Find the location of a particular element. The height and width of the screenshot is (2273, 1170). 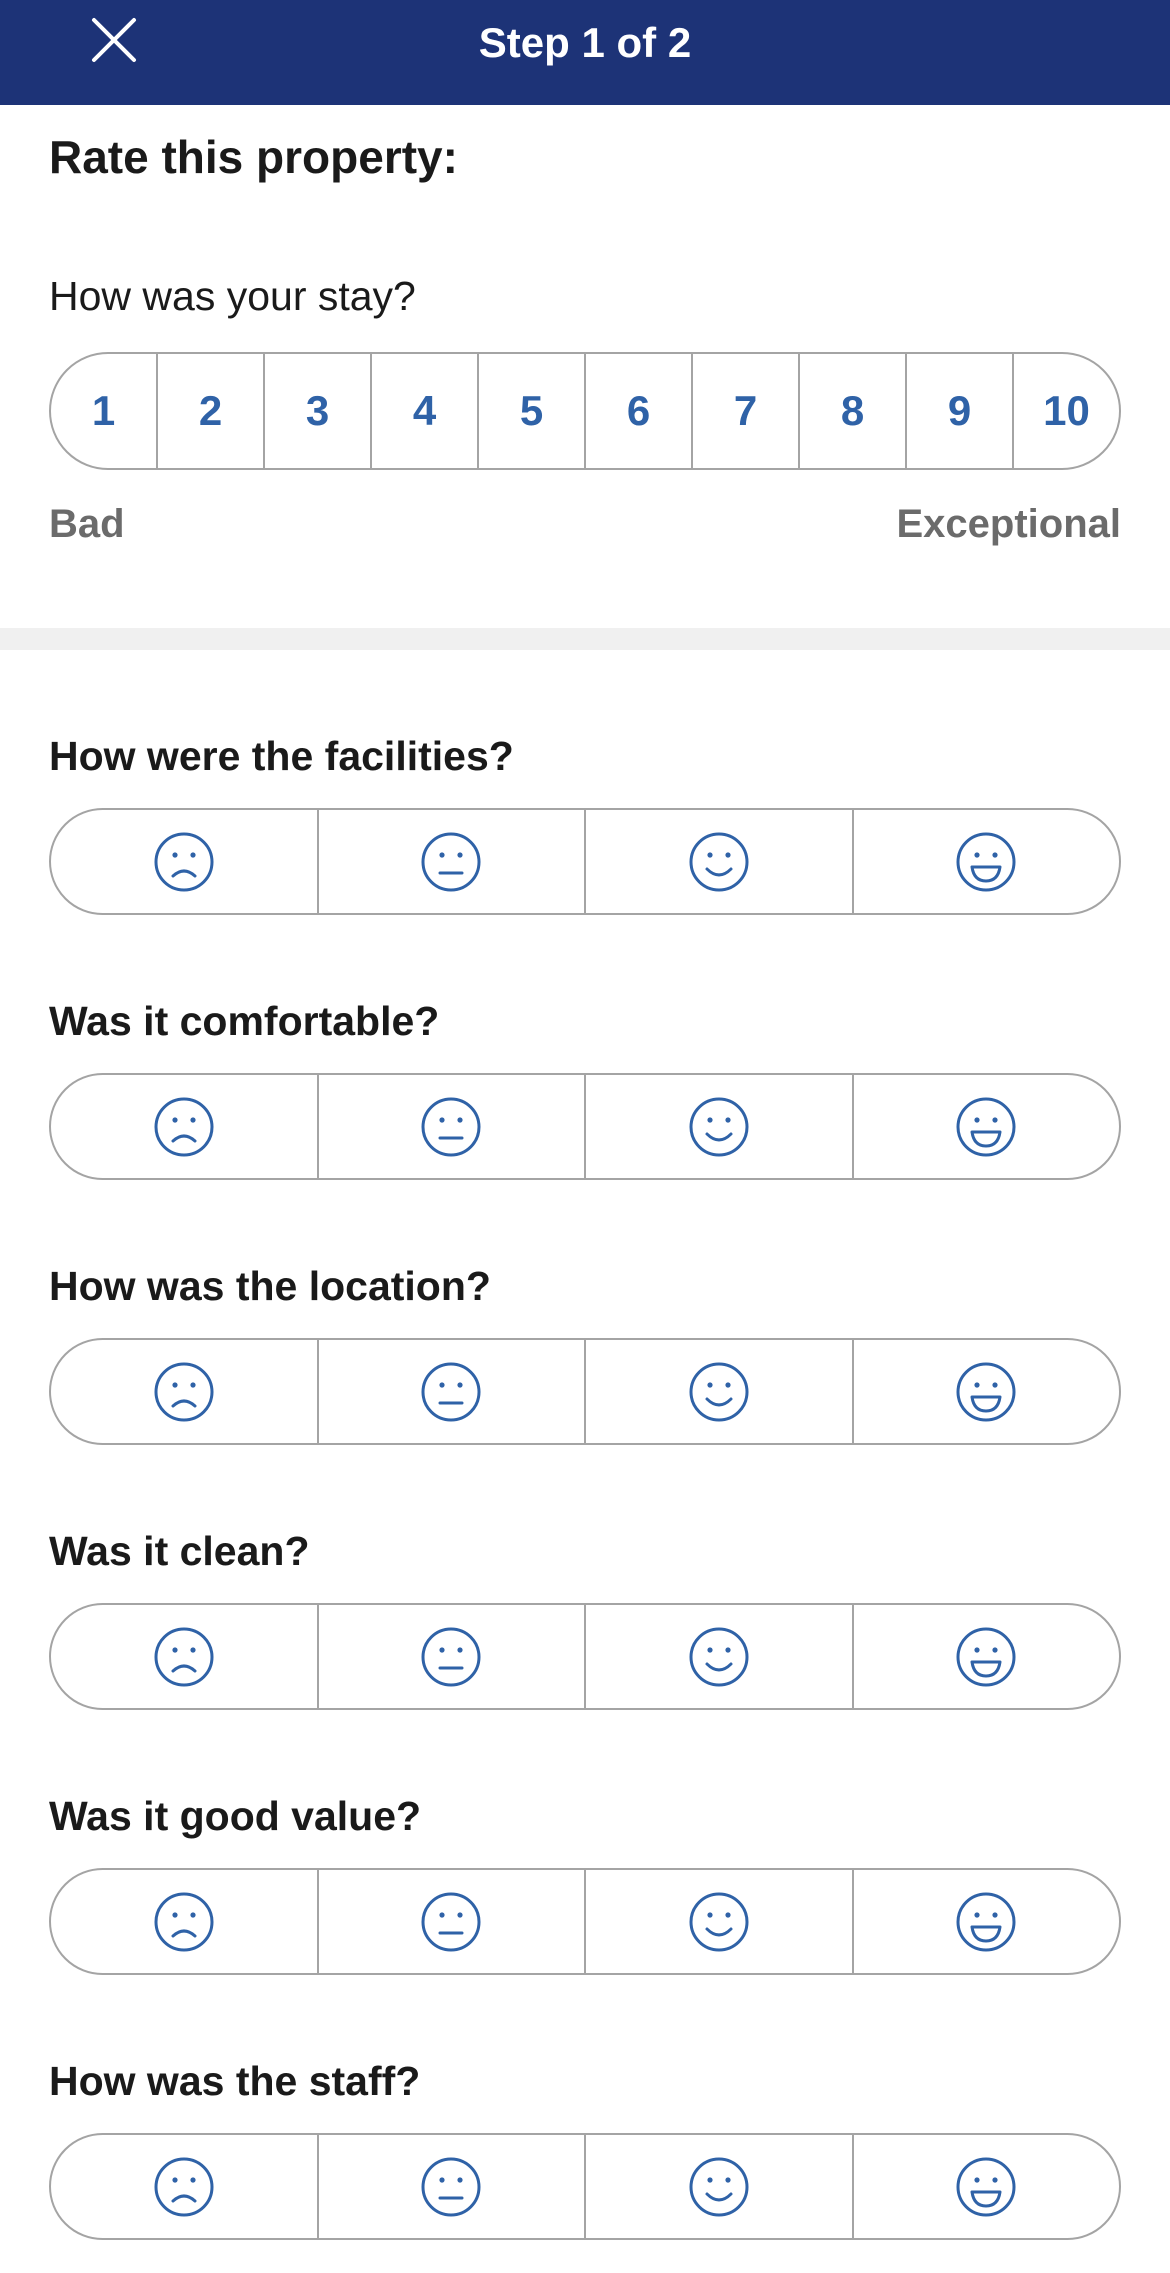

rating-option-7: 7 is located at coordinates (746, 411).